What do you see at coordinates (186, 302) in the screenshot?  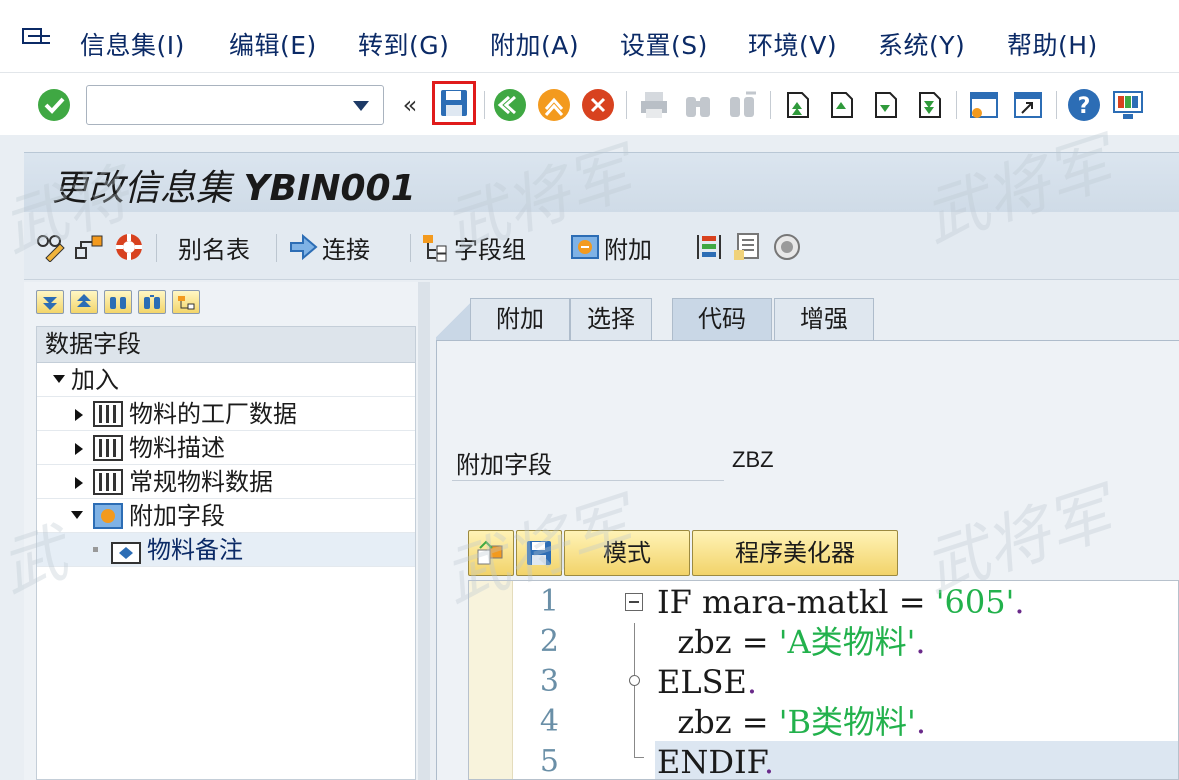 I see `field-group-icon` at bounding box center [186, 302].